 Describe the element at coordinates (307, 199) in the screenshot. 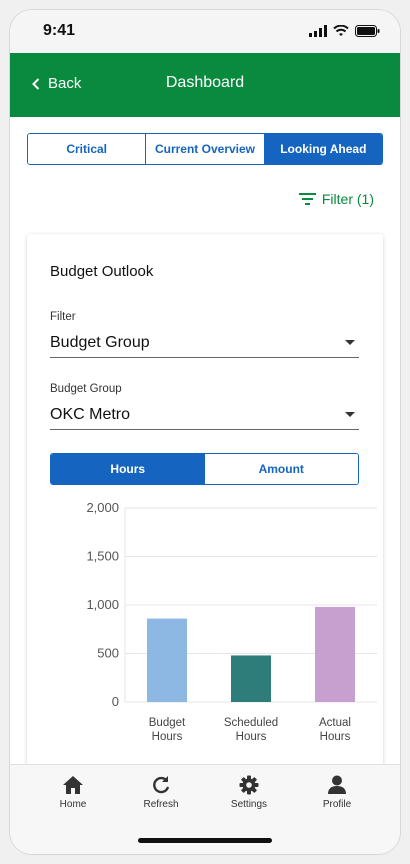

I see `filter-icon` at that location.